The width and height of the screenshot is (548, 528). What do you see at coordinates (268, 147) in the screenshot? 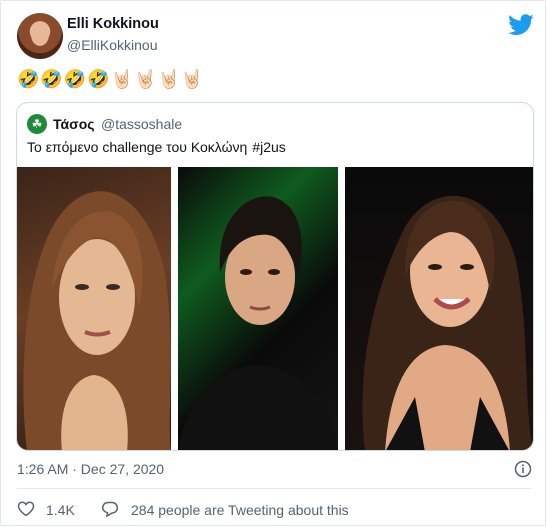
I see `hashtag-link: #j2us` at bounding box center [268, 147].